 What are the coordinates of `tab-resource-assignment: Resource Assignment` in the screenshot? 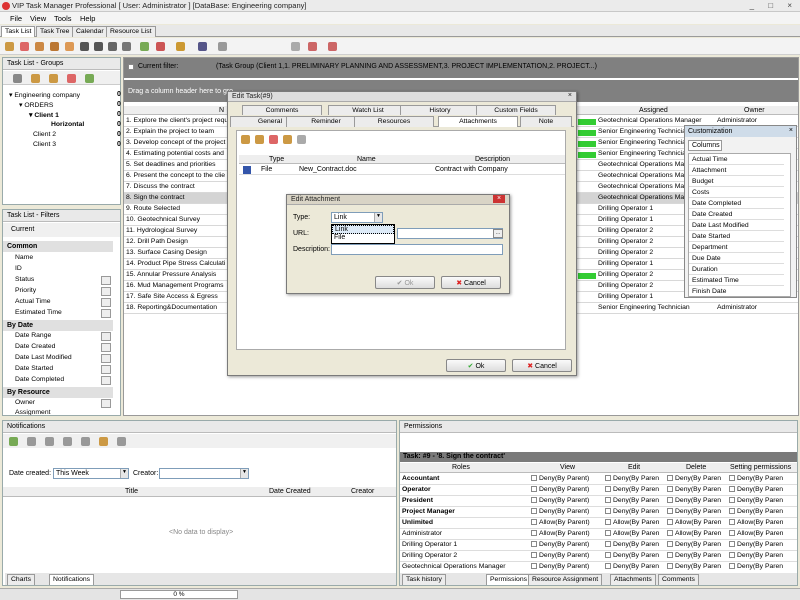 It's located at (565, 579).